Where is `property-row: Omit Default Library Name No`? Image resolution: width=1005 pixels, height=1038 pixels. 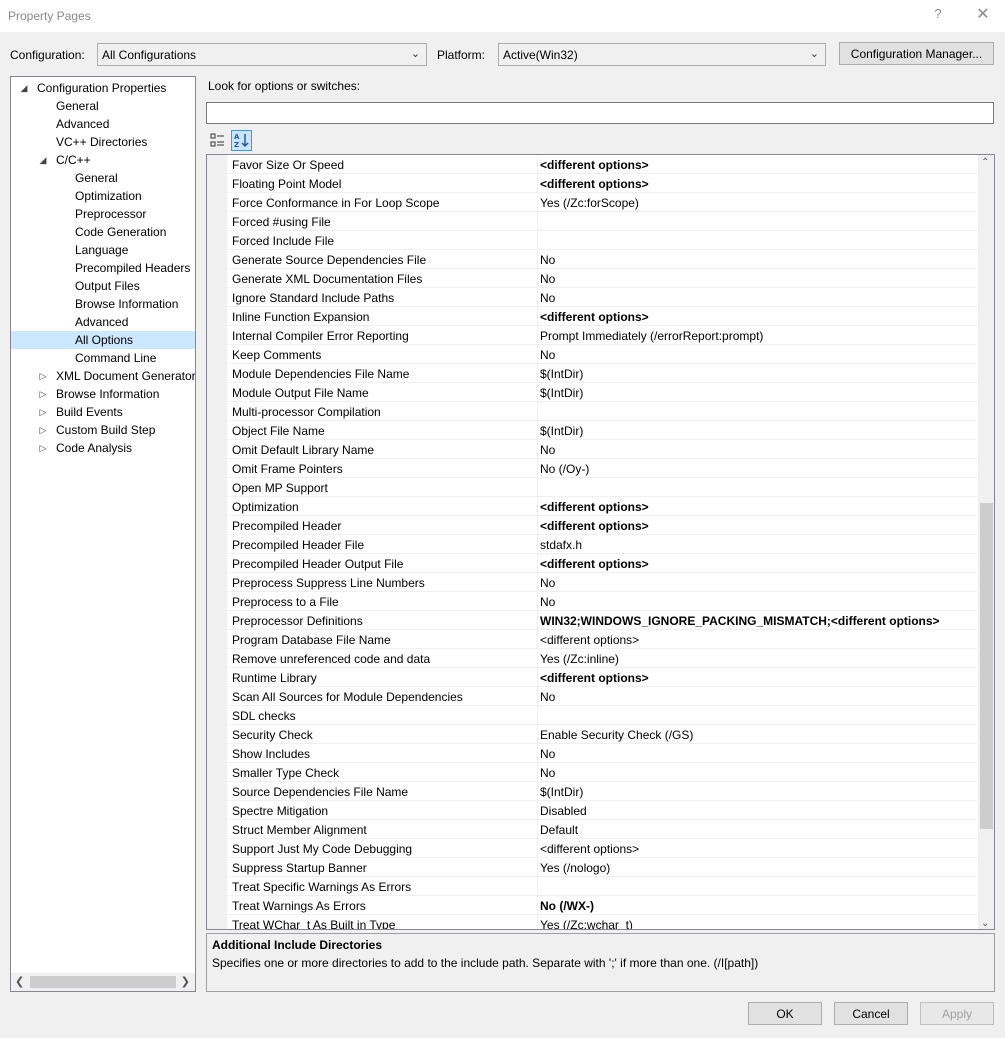 property-row: Omit Default Library Name No is located at coordinates (602, 449).